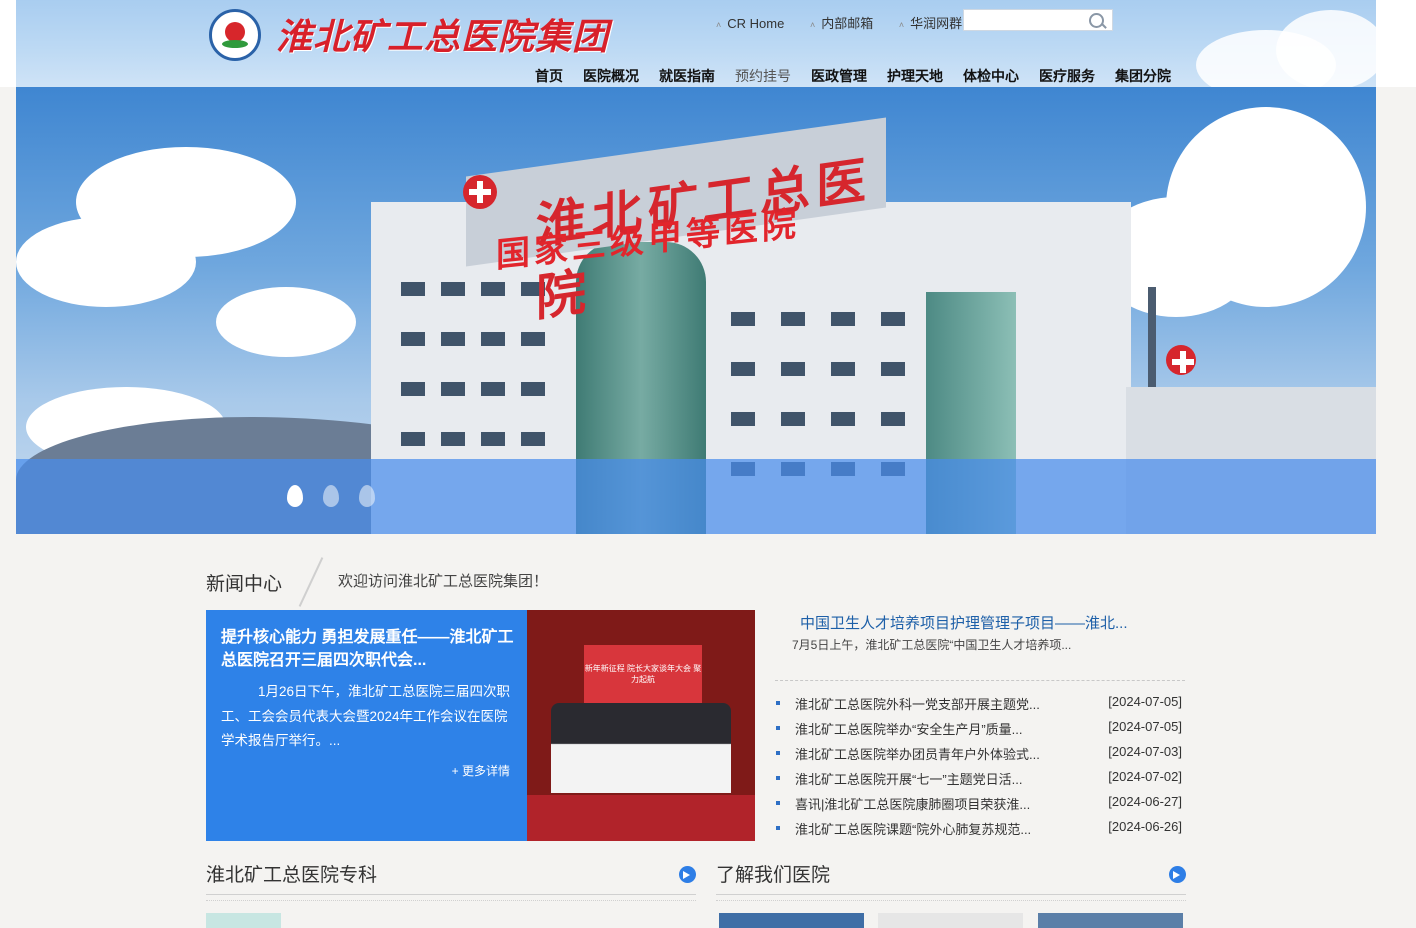 The image size is (1416, 928). What do you see at coordinates (1143, 76) in the screenshot?
I see `nav-branches: 集团分院` at bounding box center [1143, 76].